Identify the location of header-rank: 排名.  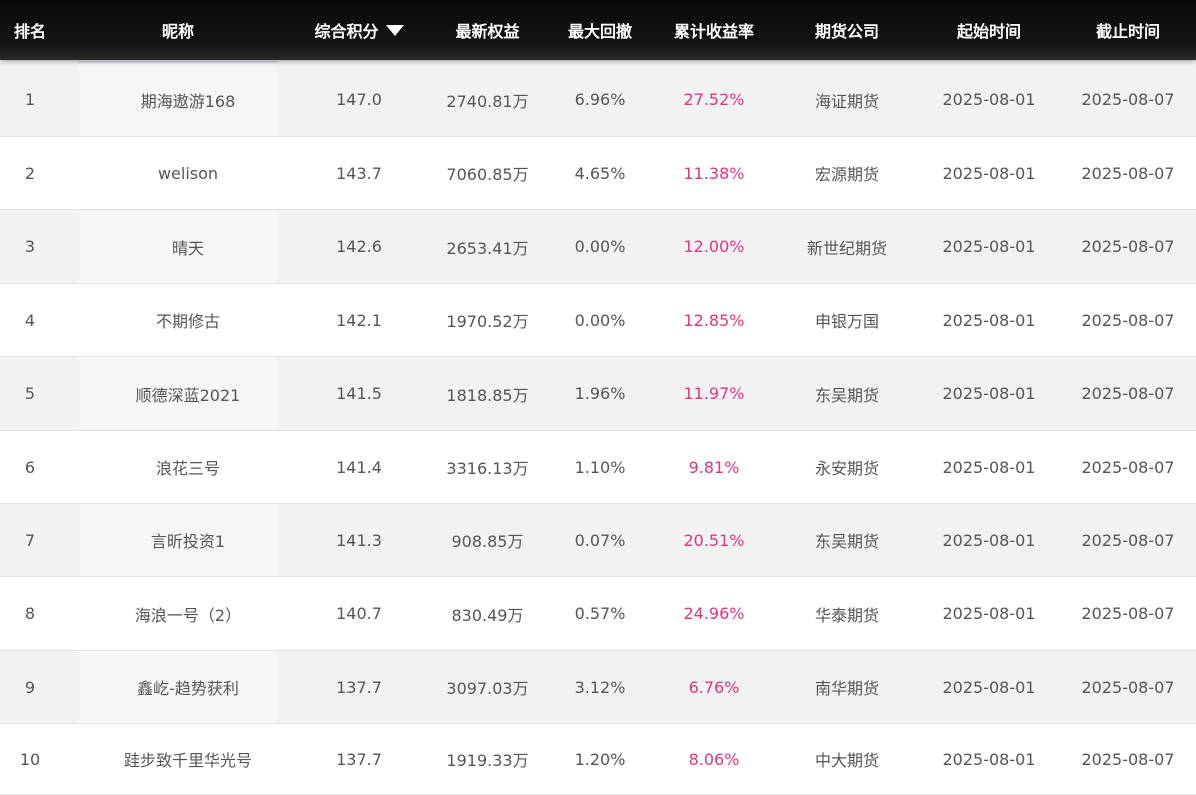
(29, 31).